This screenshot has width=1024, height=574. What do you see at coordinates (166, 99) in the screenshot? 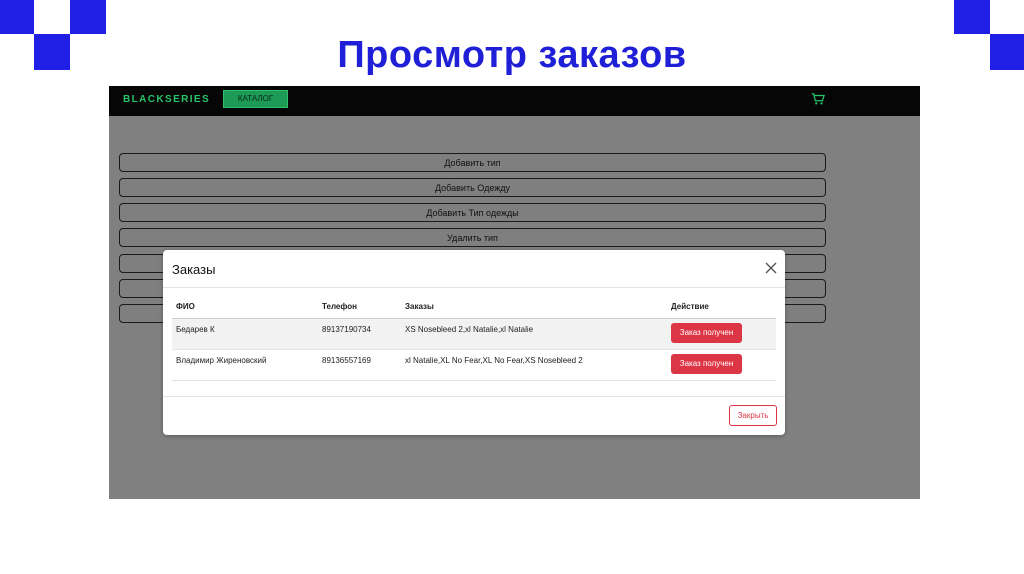
I see `brand-logo: BLACKSERIES` at bounding box center [166, 99].